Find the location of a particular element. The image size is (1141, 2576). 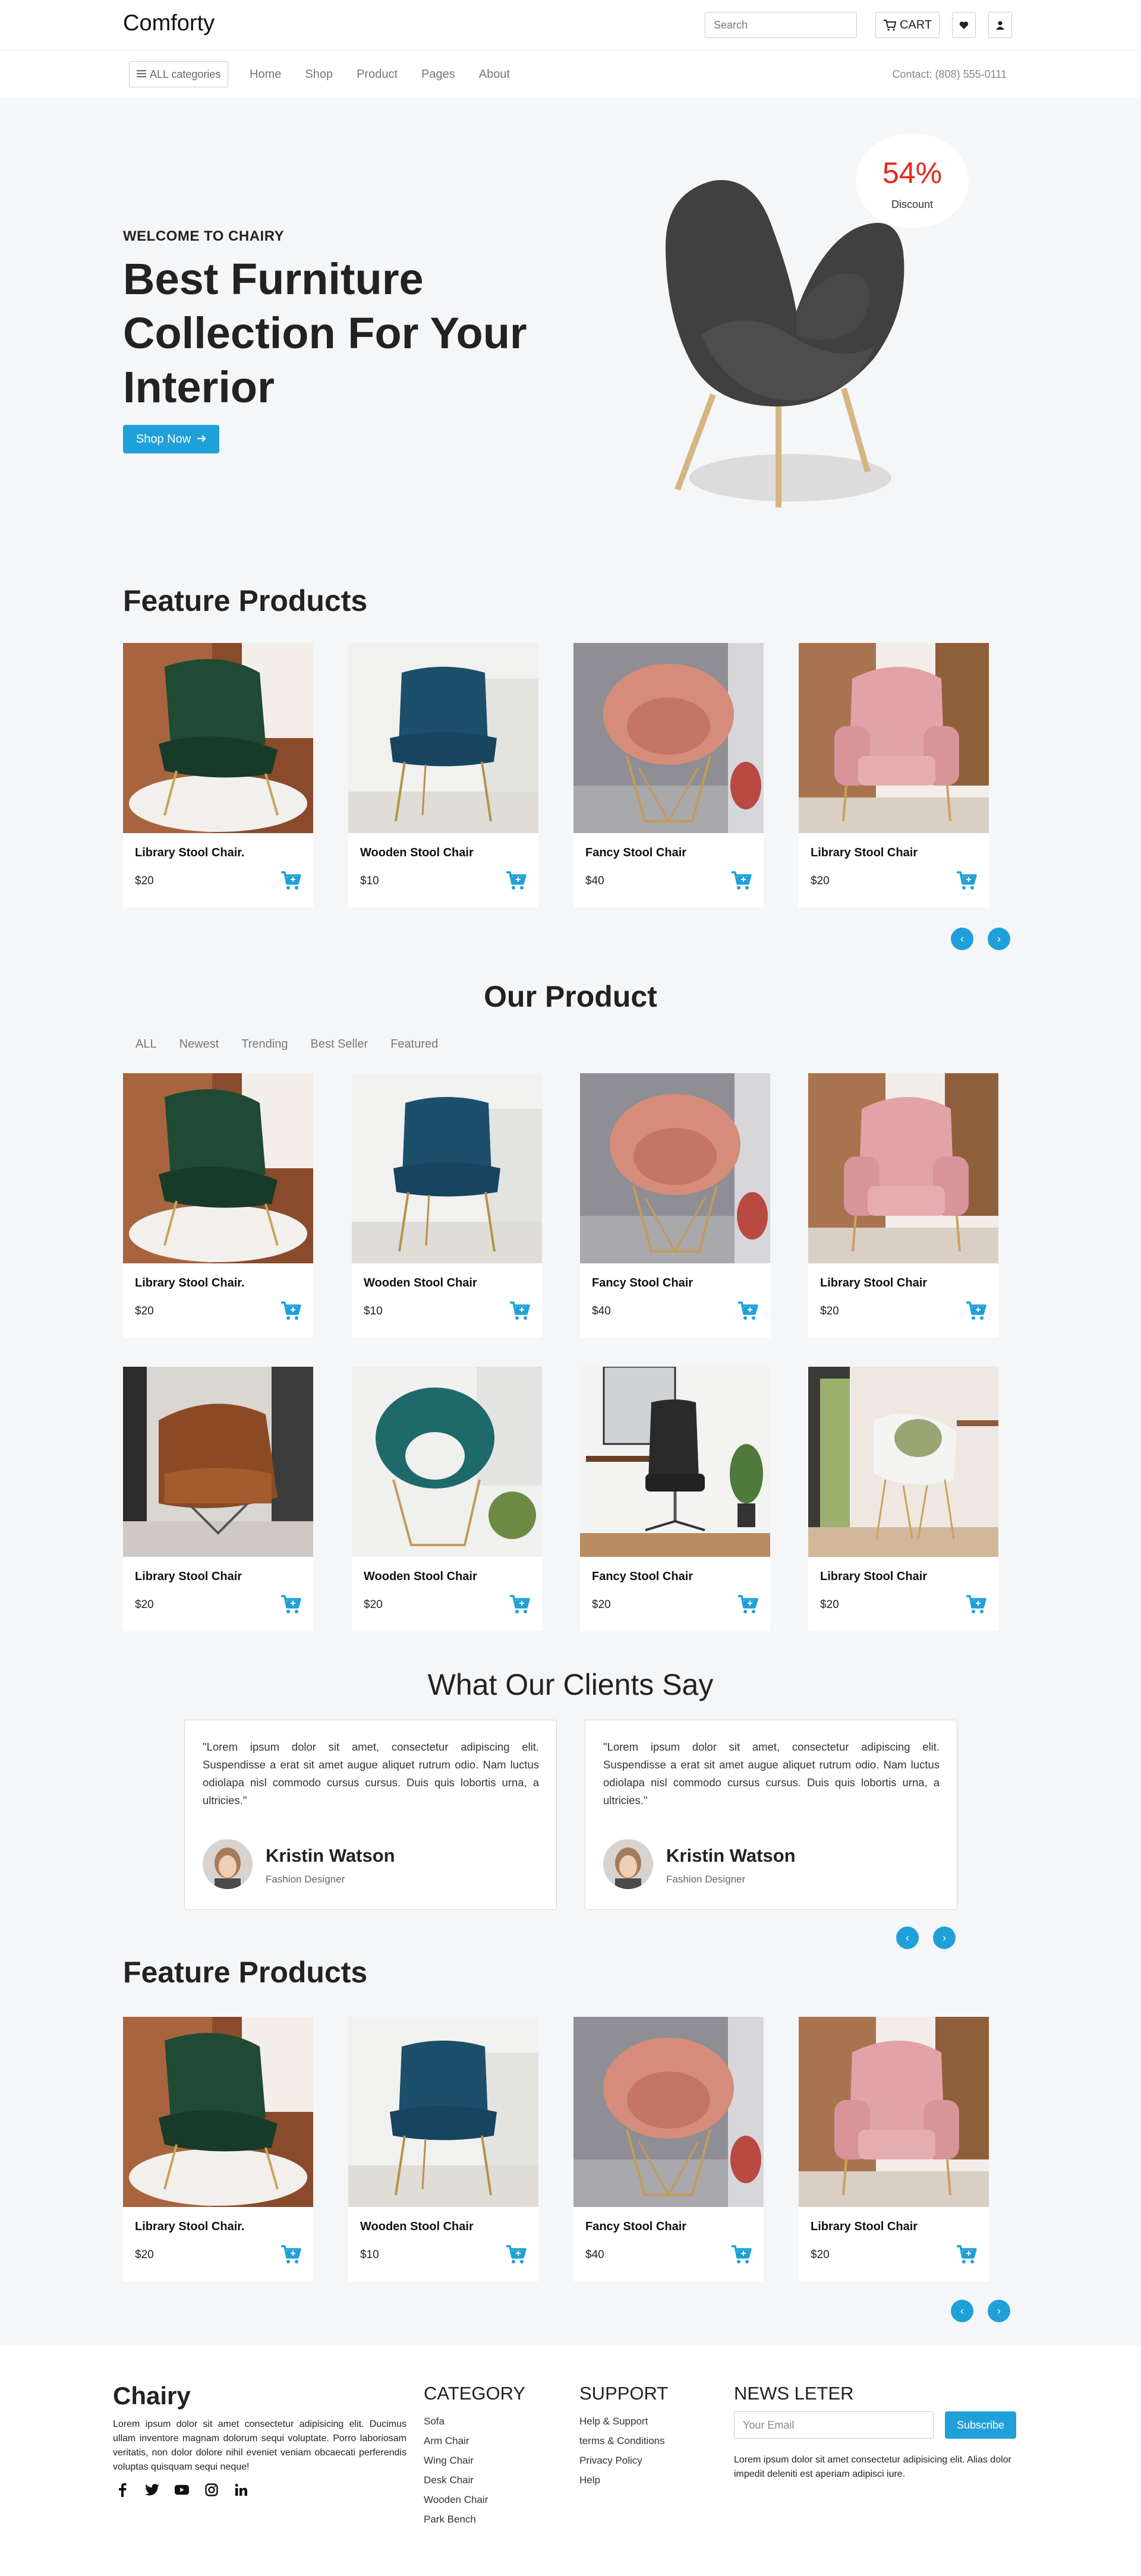

all-categories-button: ALL categories is located at coordinates (179, 74).